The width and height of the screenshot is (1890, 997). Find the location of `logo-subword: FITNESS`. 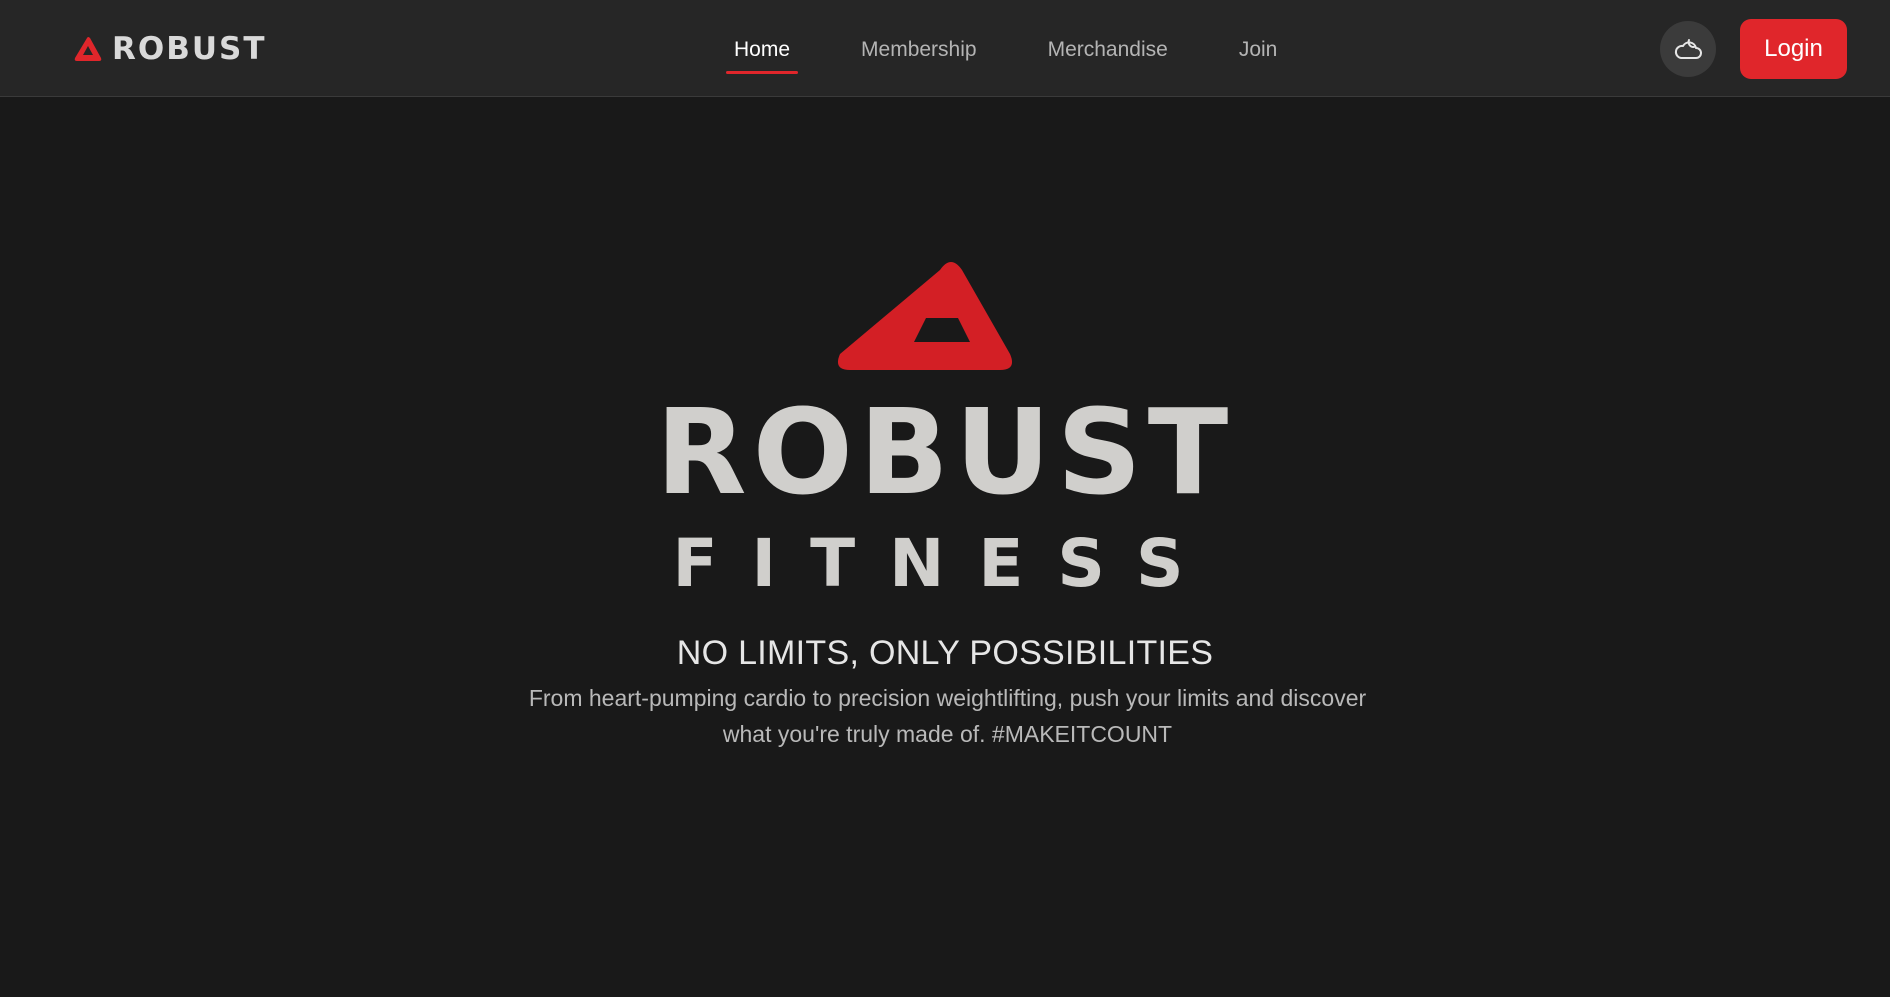

logo-subword: FITNESS is located at coordinates (944, 561).